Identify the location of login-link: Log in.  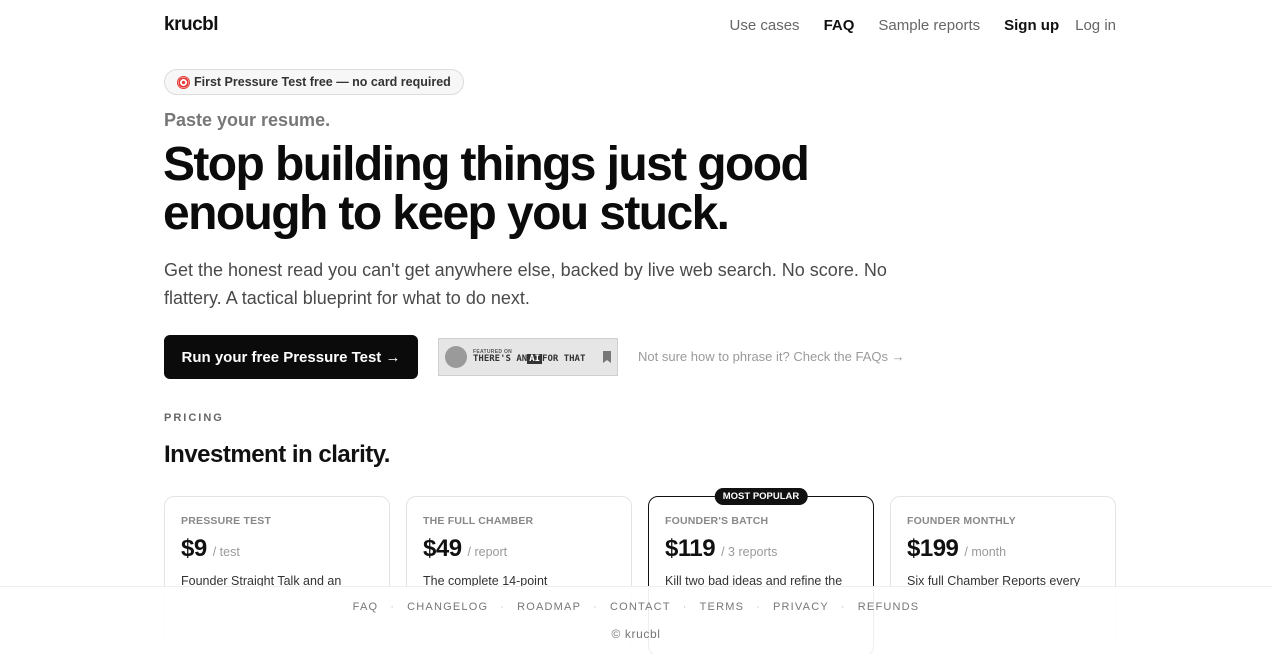
(1095, 25).